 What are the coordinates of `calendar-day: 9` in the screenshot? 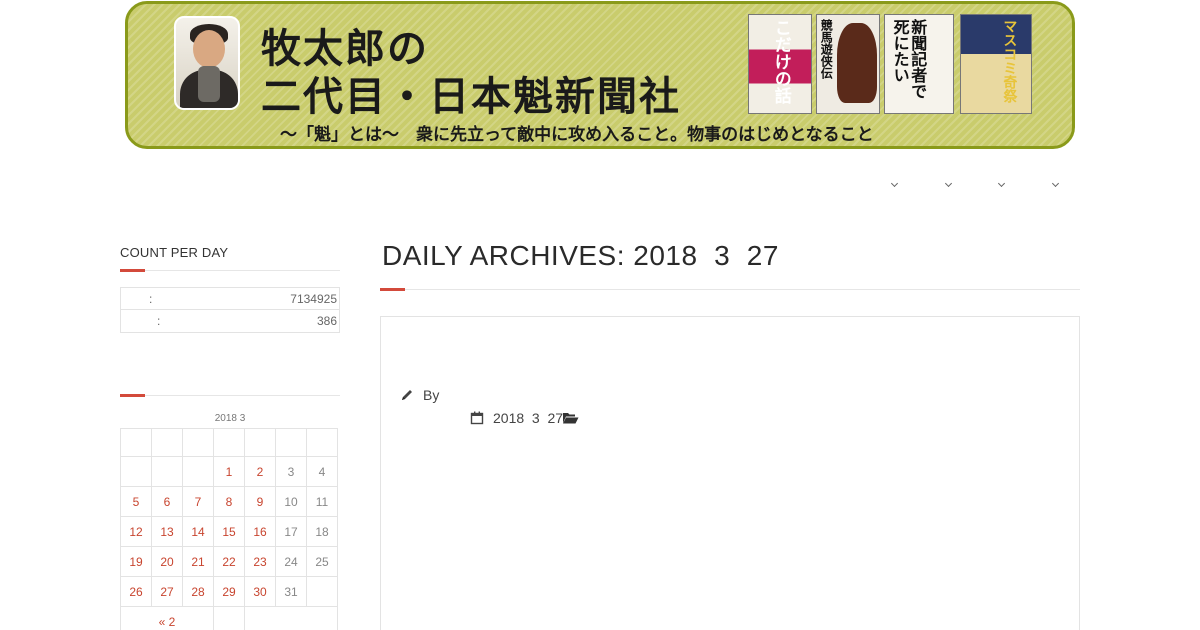 It's located at (260, 501).